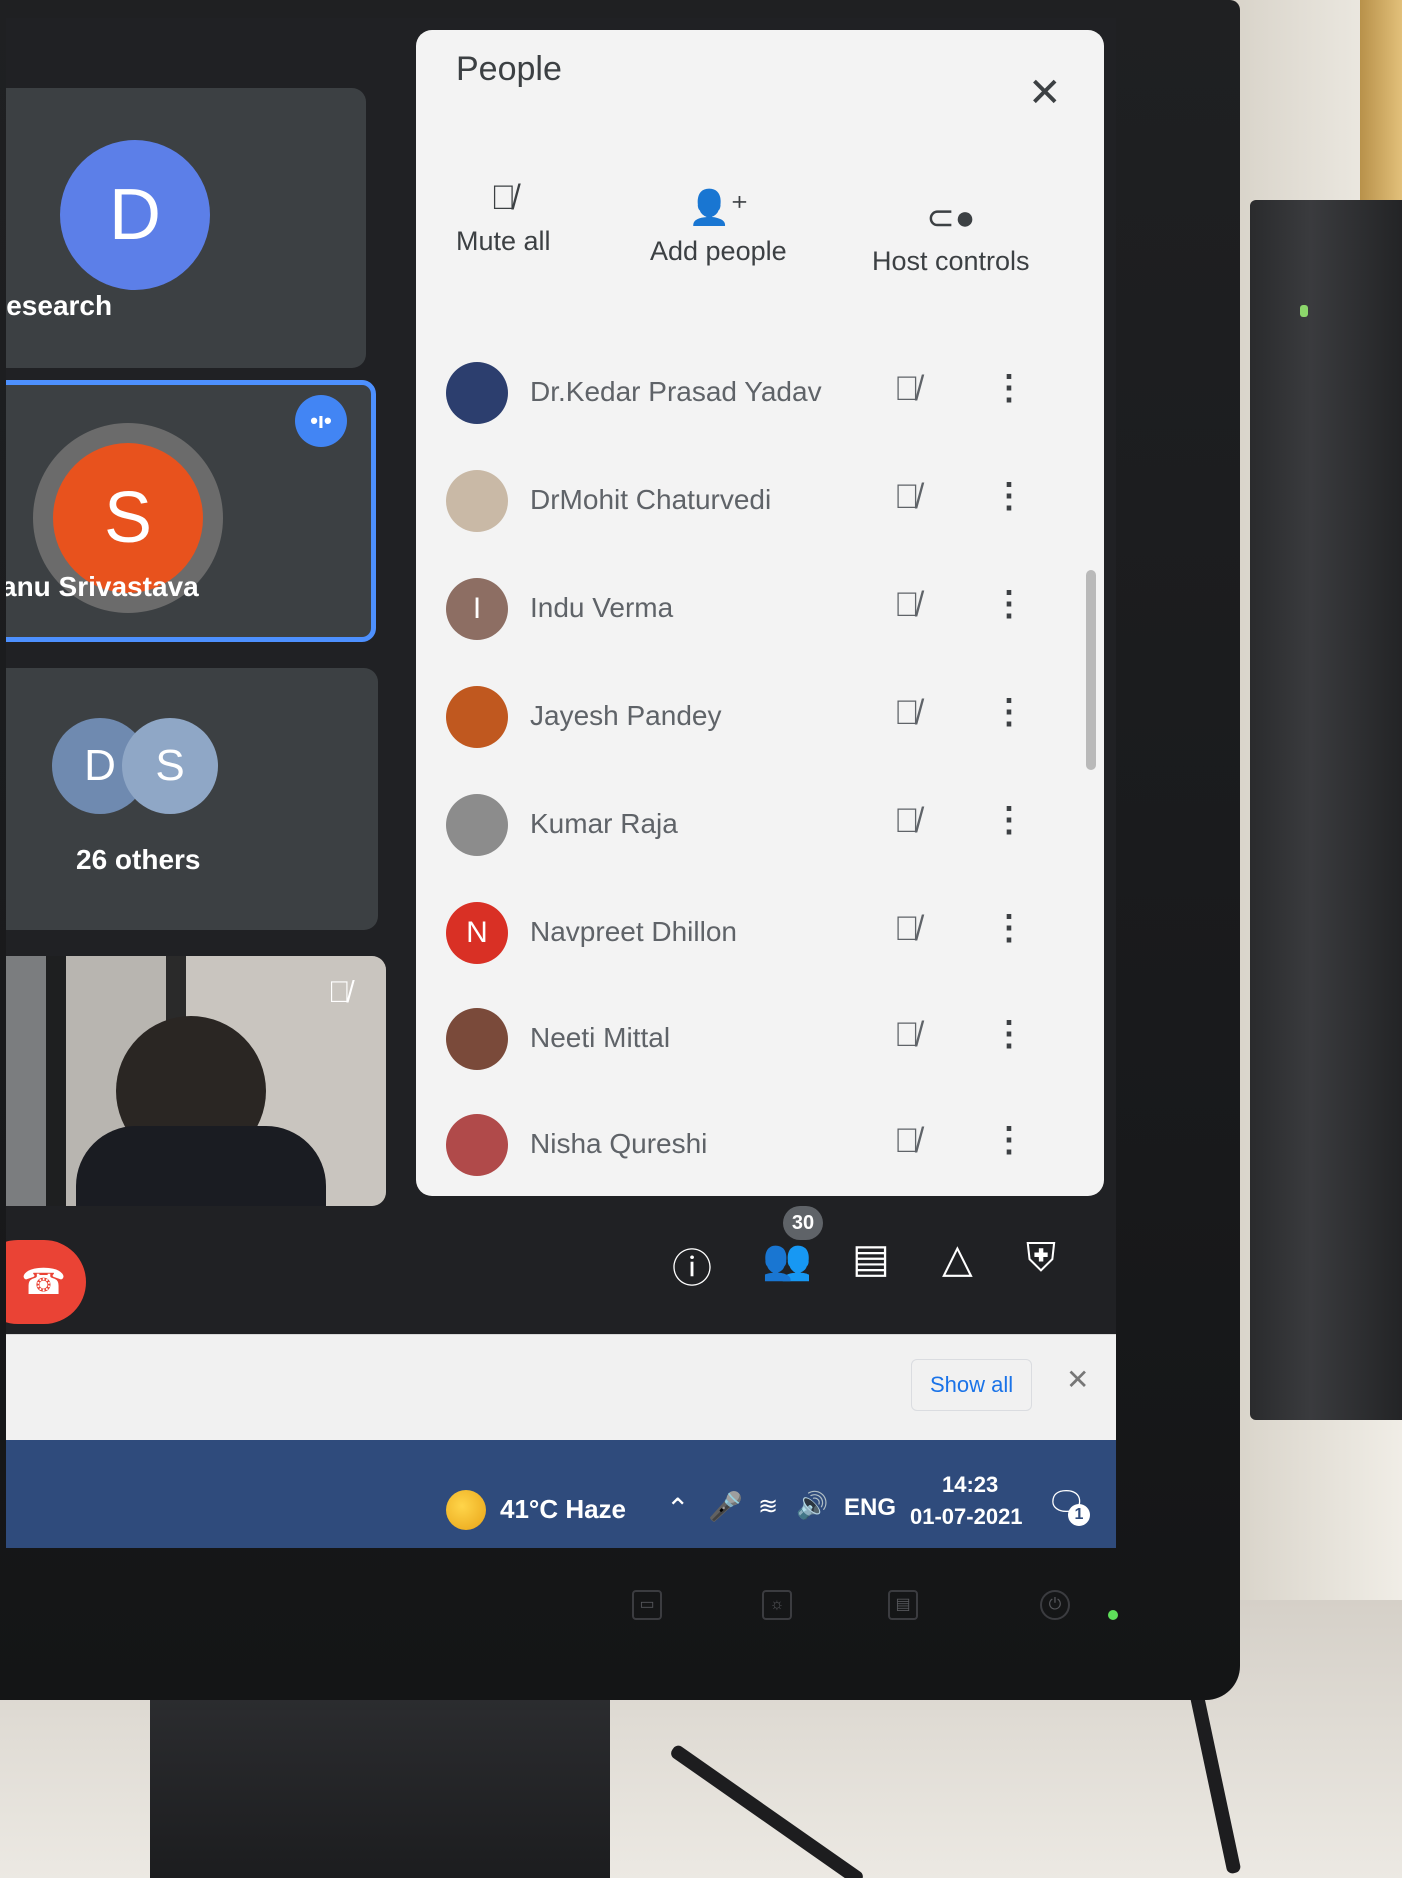 Image resolution: width=1402 pixels, height=1878 pixels. Describe the element at coordinates (676, 391) in the screenshot. I see `participant-name: Dr.Kedar Prasad Yadav` at that location.